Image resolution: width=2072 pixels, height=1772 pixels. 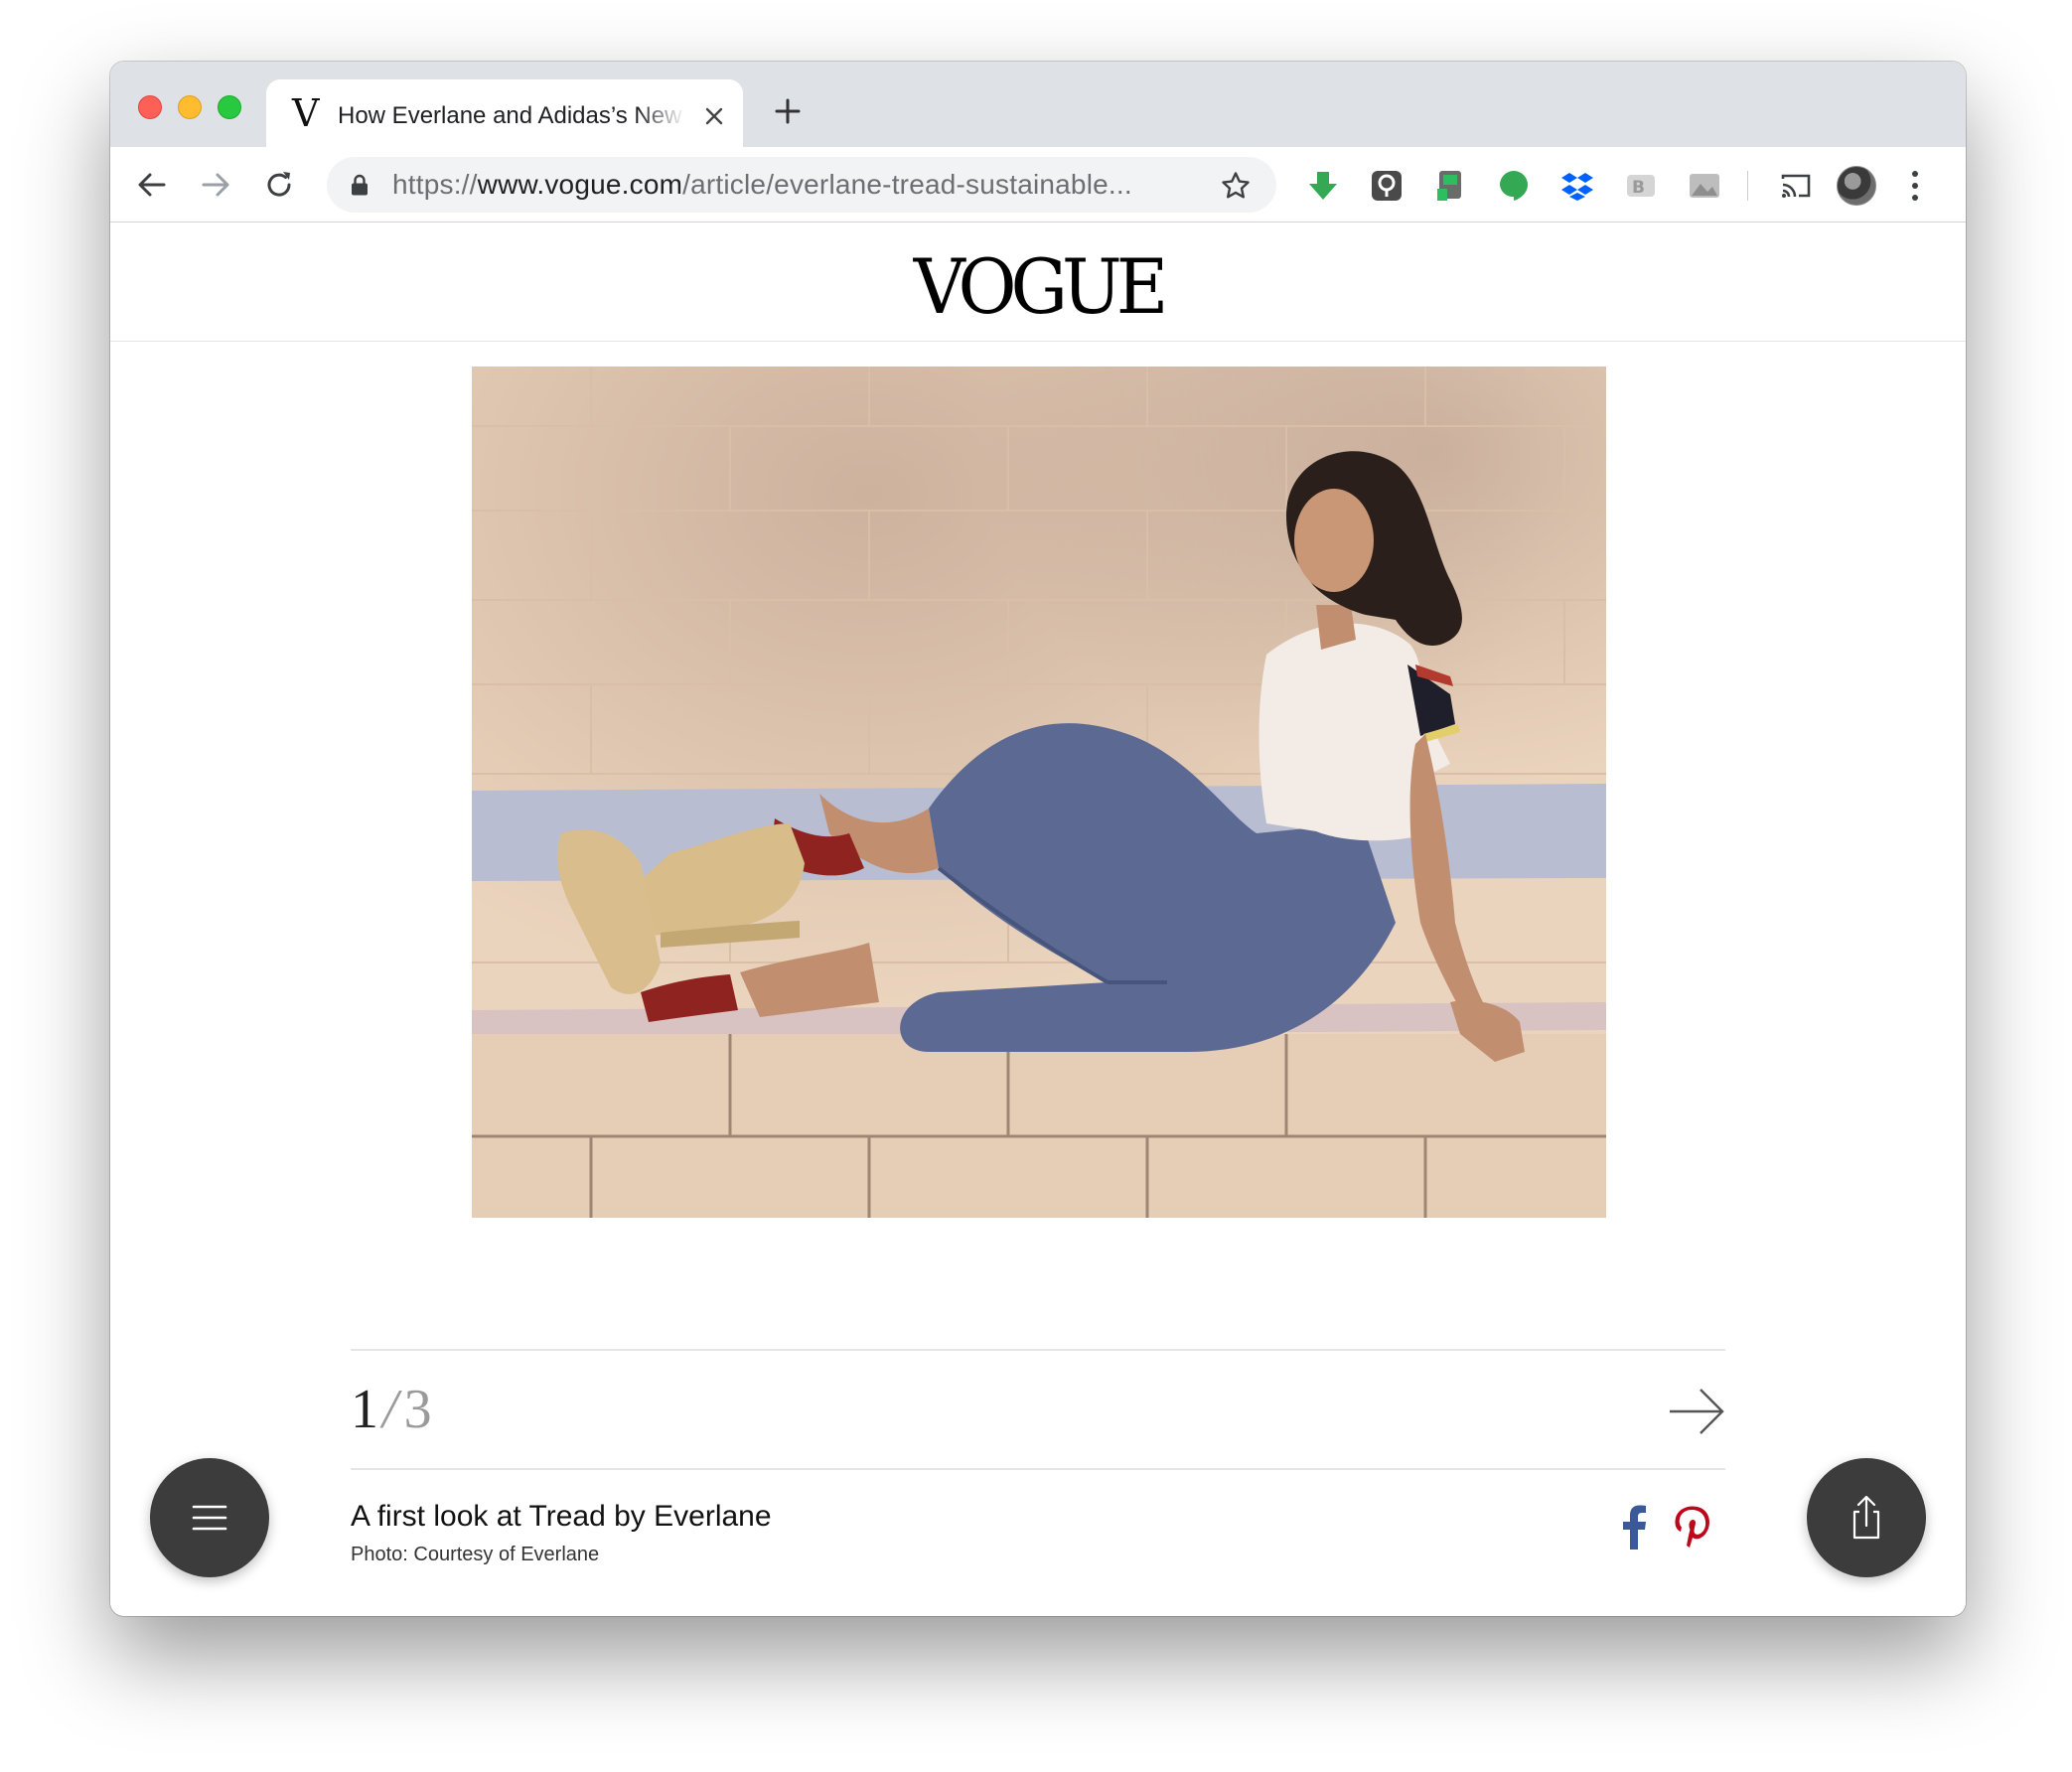 I want to click on slide-counter: 1/3, so click(x=391, y=1409).